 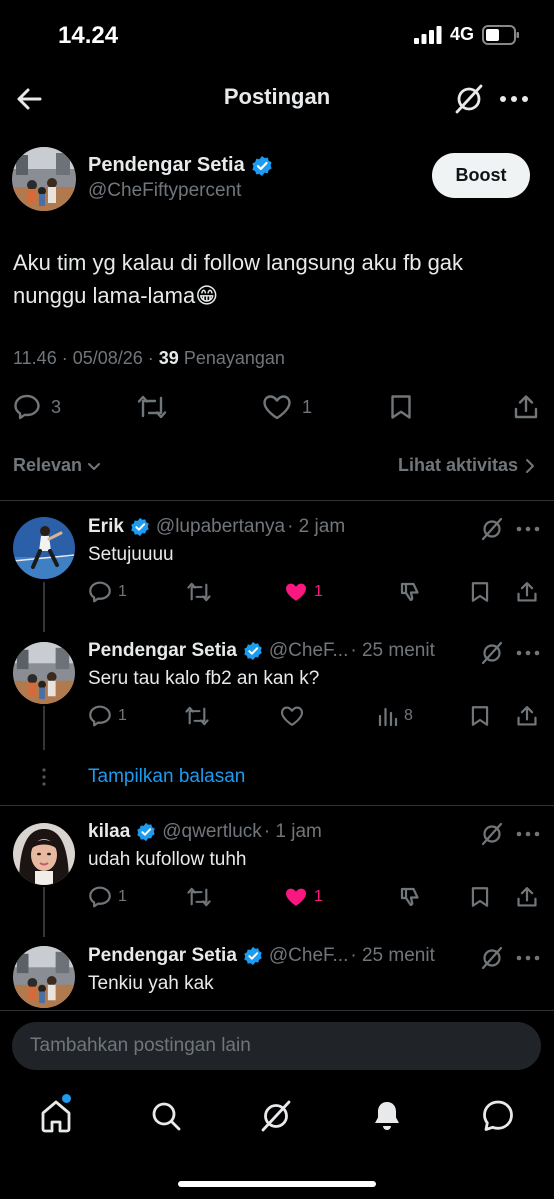 I want to click on nav-messages, so click(x=498, y=1116).